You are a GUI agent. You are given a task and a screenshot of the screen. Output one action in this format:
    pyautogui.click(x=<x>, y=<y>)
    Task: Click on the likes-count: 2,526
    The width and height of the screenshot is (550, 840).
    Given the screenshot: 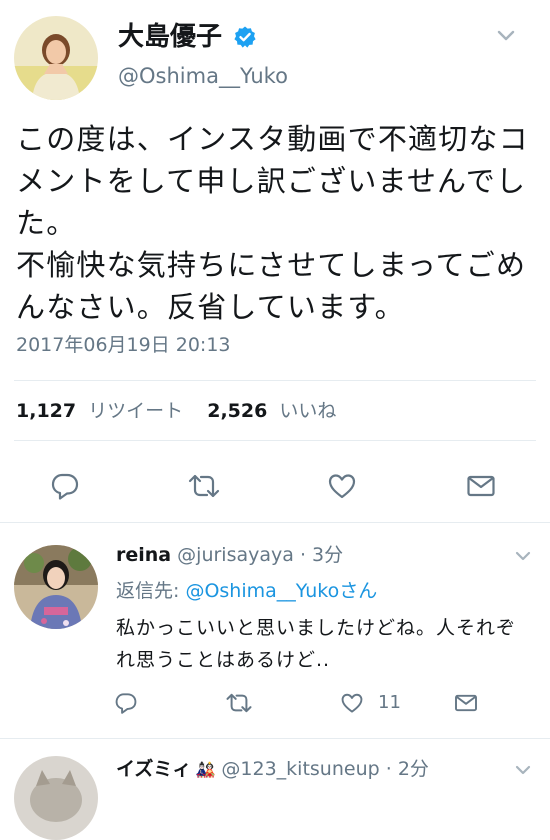 What is the action you would take?
    pyautogui.click(x=237, y=411)
    